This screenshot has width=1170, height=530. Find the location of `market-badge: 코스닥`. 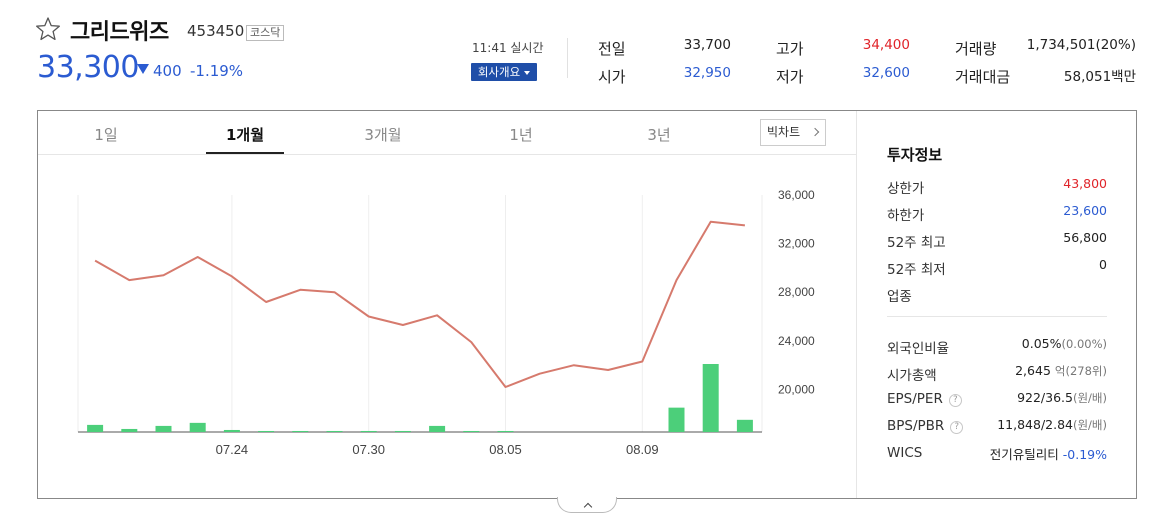

market-badge: 코스닥 is located at coordinates (265, 33).